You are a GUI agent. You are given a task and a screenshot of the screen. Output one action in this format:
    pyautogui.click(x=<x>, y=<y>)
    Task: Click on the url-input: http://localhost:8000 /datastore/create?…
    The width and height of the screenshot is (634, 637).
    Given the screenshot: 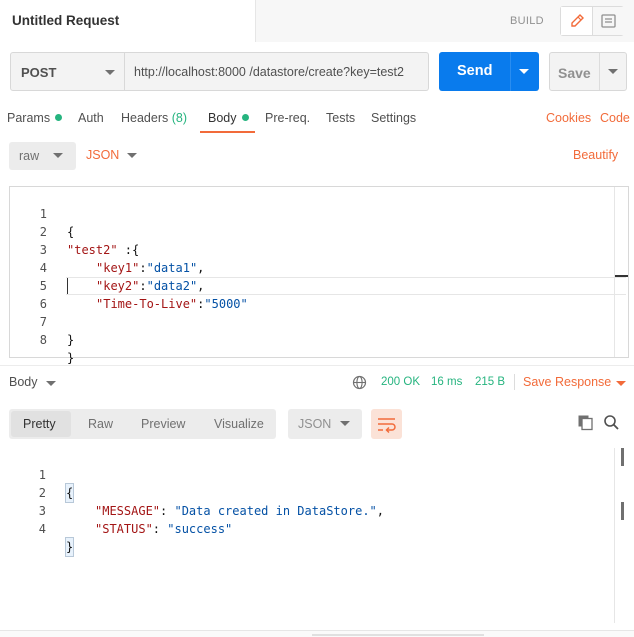 What is the action you would take?
    pyautogui.click(x=277, y=71)
    